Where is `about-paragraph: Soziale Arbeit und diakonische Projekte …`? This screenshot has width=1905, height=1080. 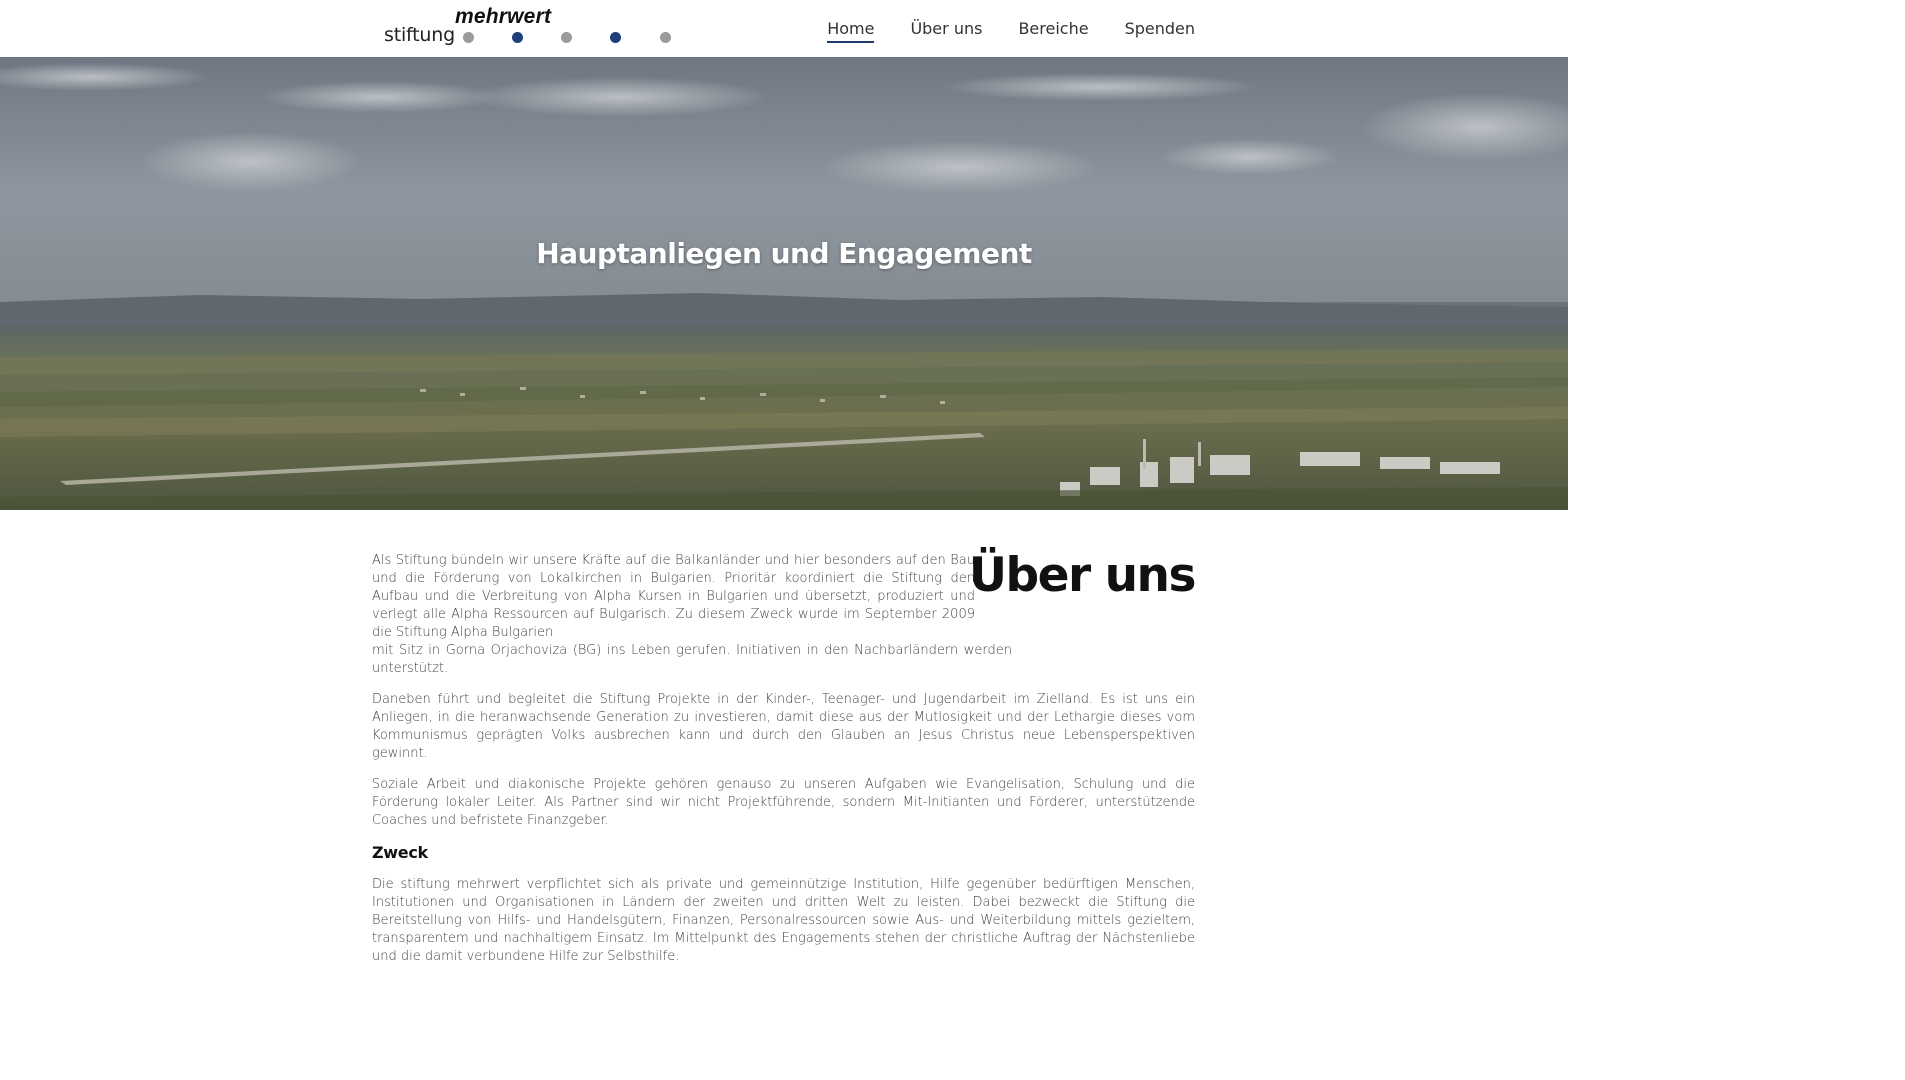 about-paragraph: Soziale Arbeit und diakonische Projekte … is located at coordinates (783, 802).